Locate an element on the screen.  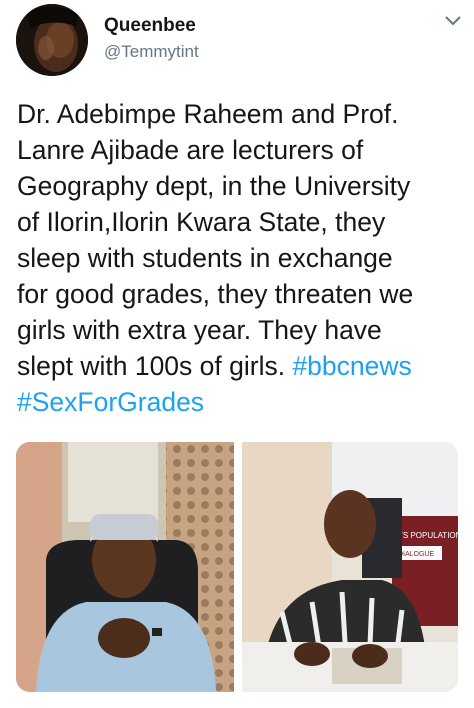
tweet-line: for good grades, they threaten we is located at coordinates (215, 294).